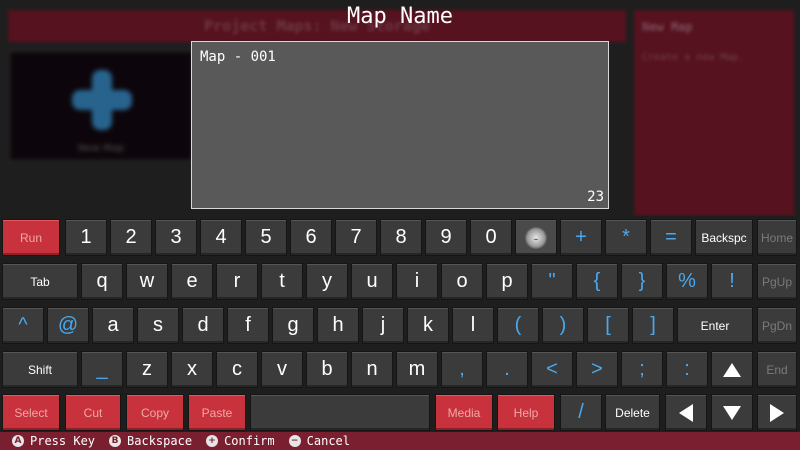 The width and height of the screenshot is (800, 450). I want to click on space-key, so click(340, 412).